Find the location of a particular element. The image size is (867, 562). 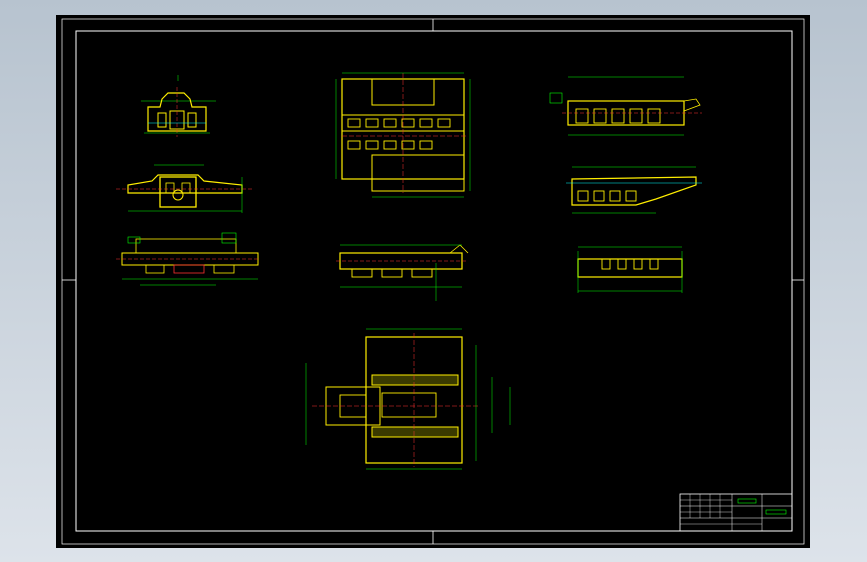

view-bracket-front is located at coordinates (178, 106).